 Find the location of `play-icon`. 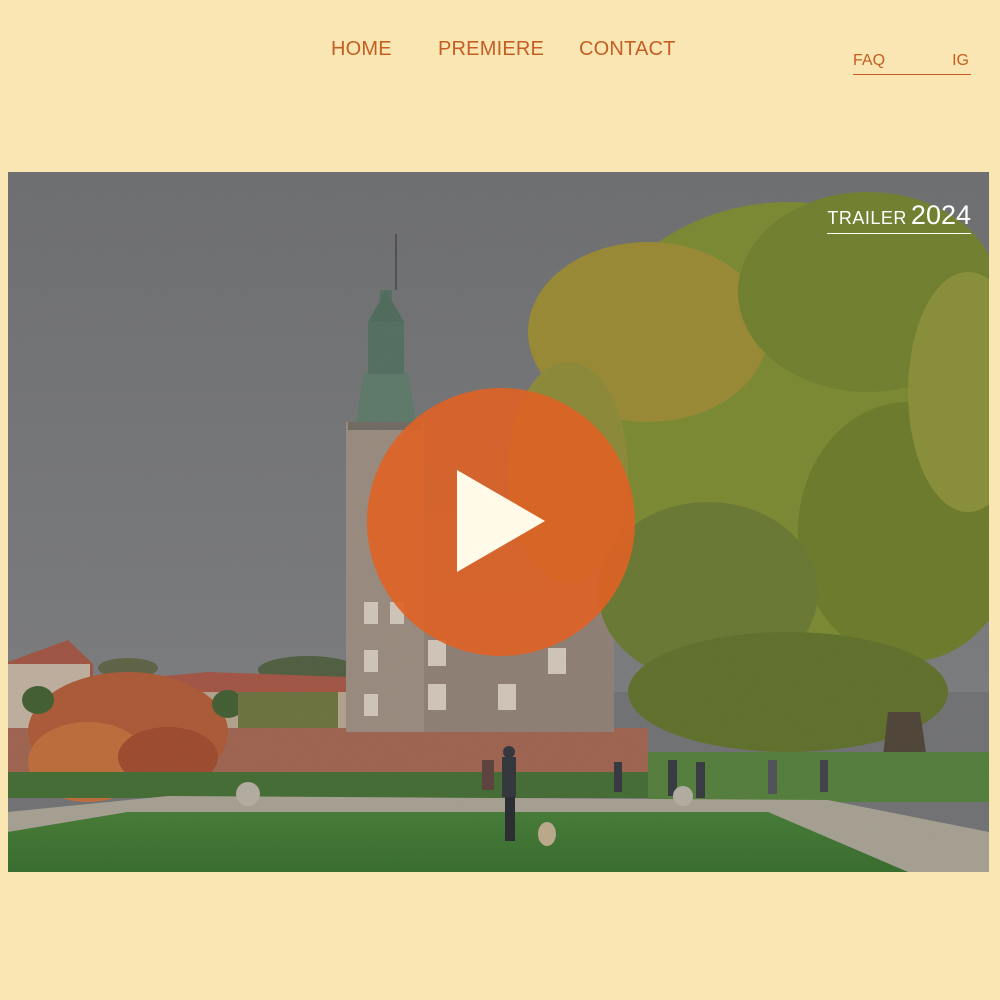

play-icon is located at coordinates (501, 521).